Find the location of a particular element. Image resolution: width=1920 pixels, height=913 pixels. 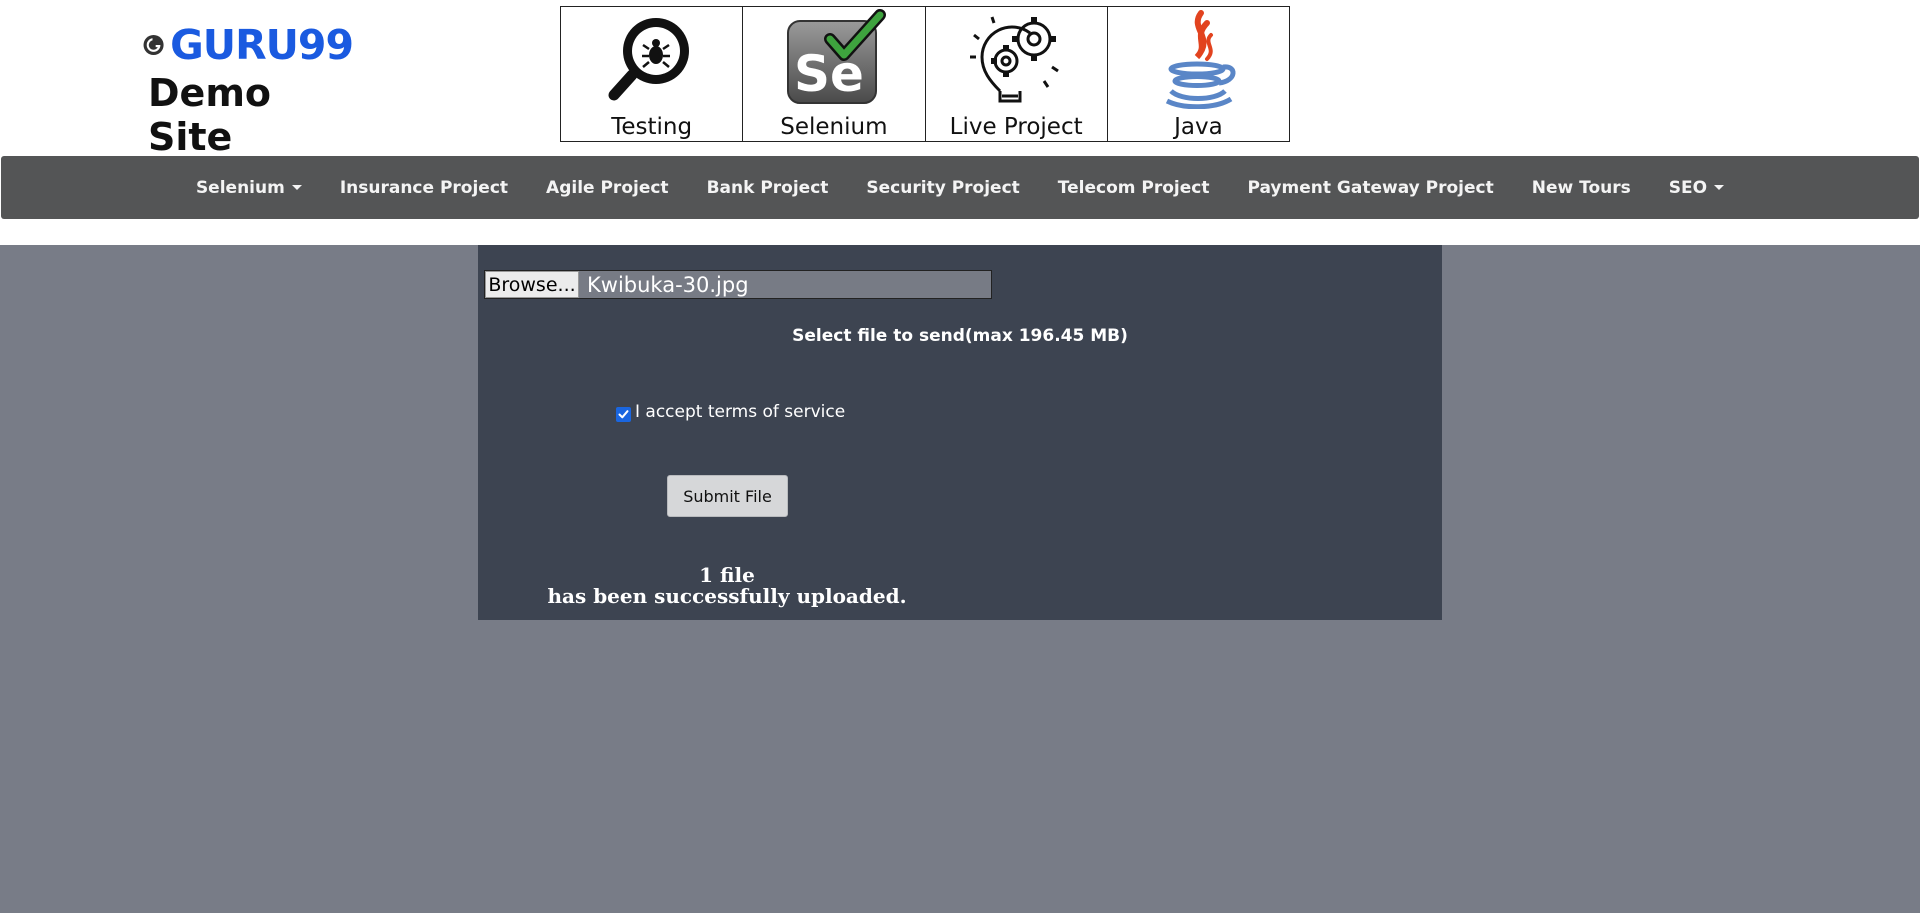

nav-item-label: SEO is located at coordinates (1688, 187).